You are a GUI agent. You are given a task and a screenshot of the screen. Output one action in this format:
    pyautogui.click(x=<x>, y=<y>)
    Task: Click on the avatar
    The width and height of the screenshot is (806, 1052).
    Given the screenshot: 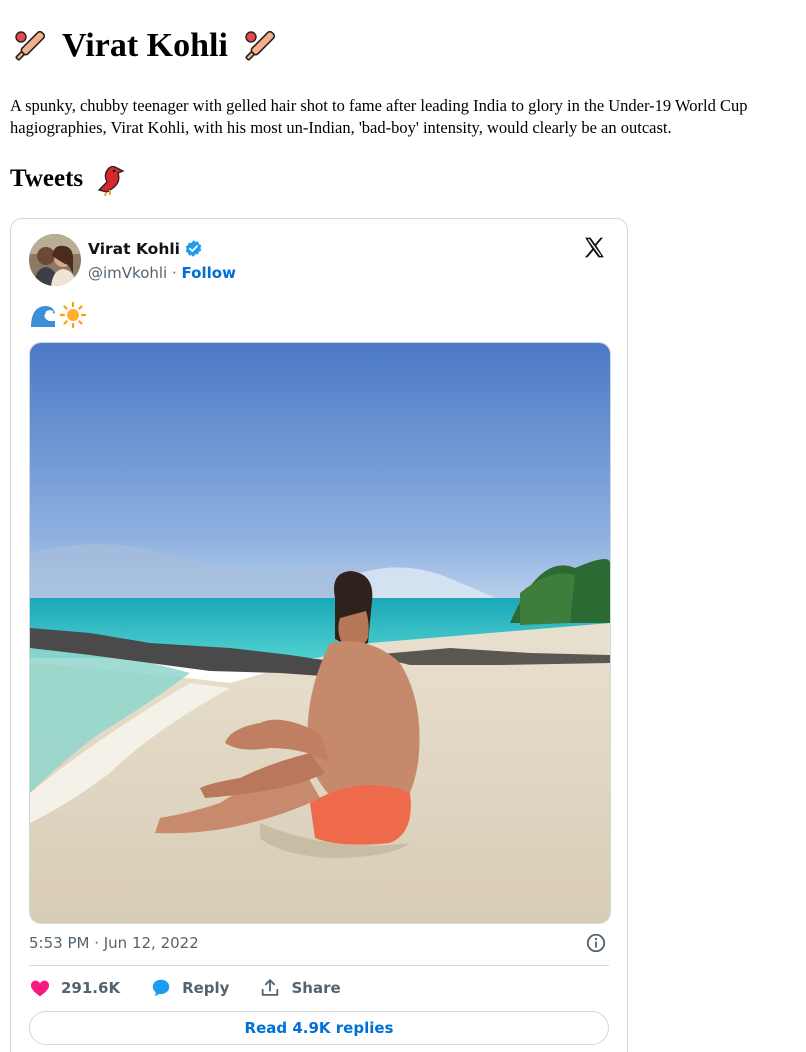 What is the action you would take?
    pyautogui.click(x=55, y=260)
    